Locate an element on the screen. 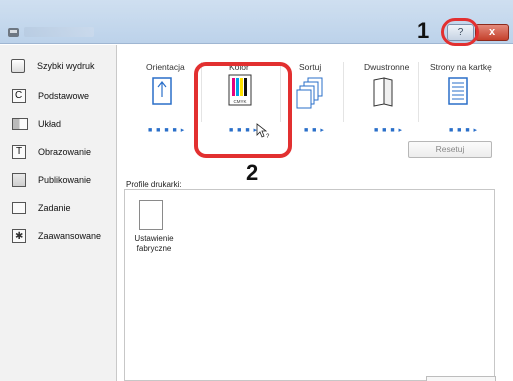 This screenshot has height=381, width=513. profiles-section-label: Profile drukarki: is located at coordinates (154, 184).